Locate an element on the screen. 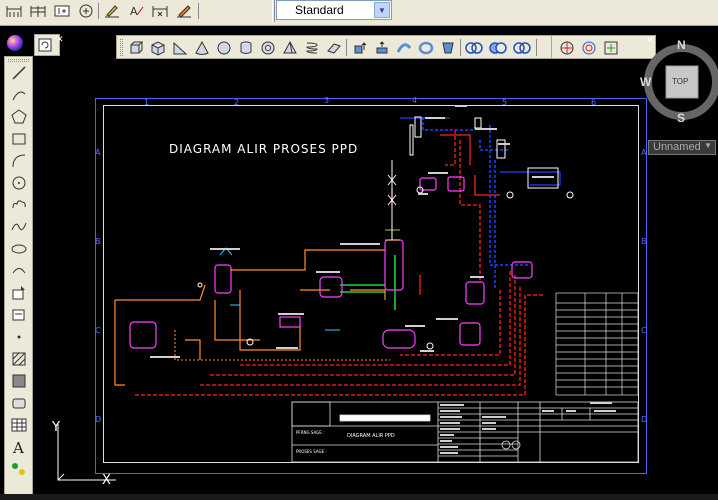  svg-text: Y is located at coordinates (55, 427).